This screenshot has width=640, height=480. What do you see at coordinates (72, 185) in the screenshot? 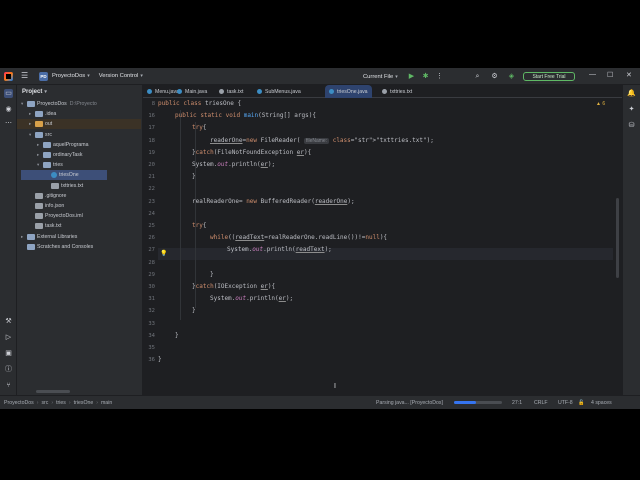
I see `tree-item-label: txttries.txt` at bounding box center [72, 185].